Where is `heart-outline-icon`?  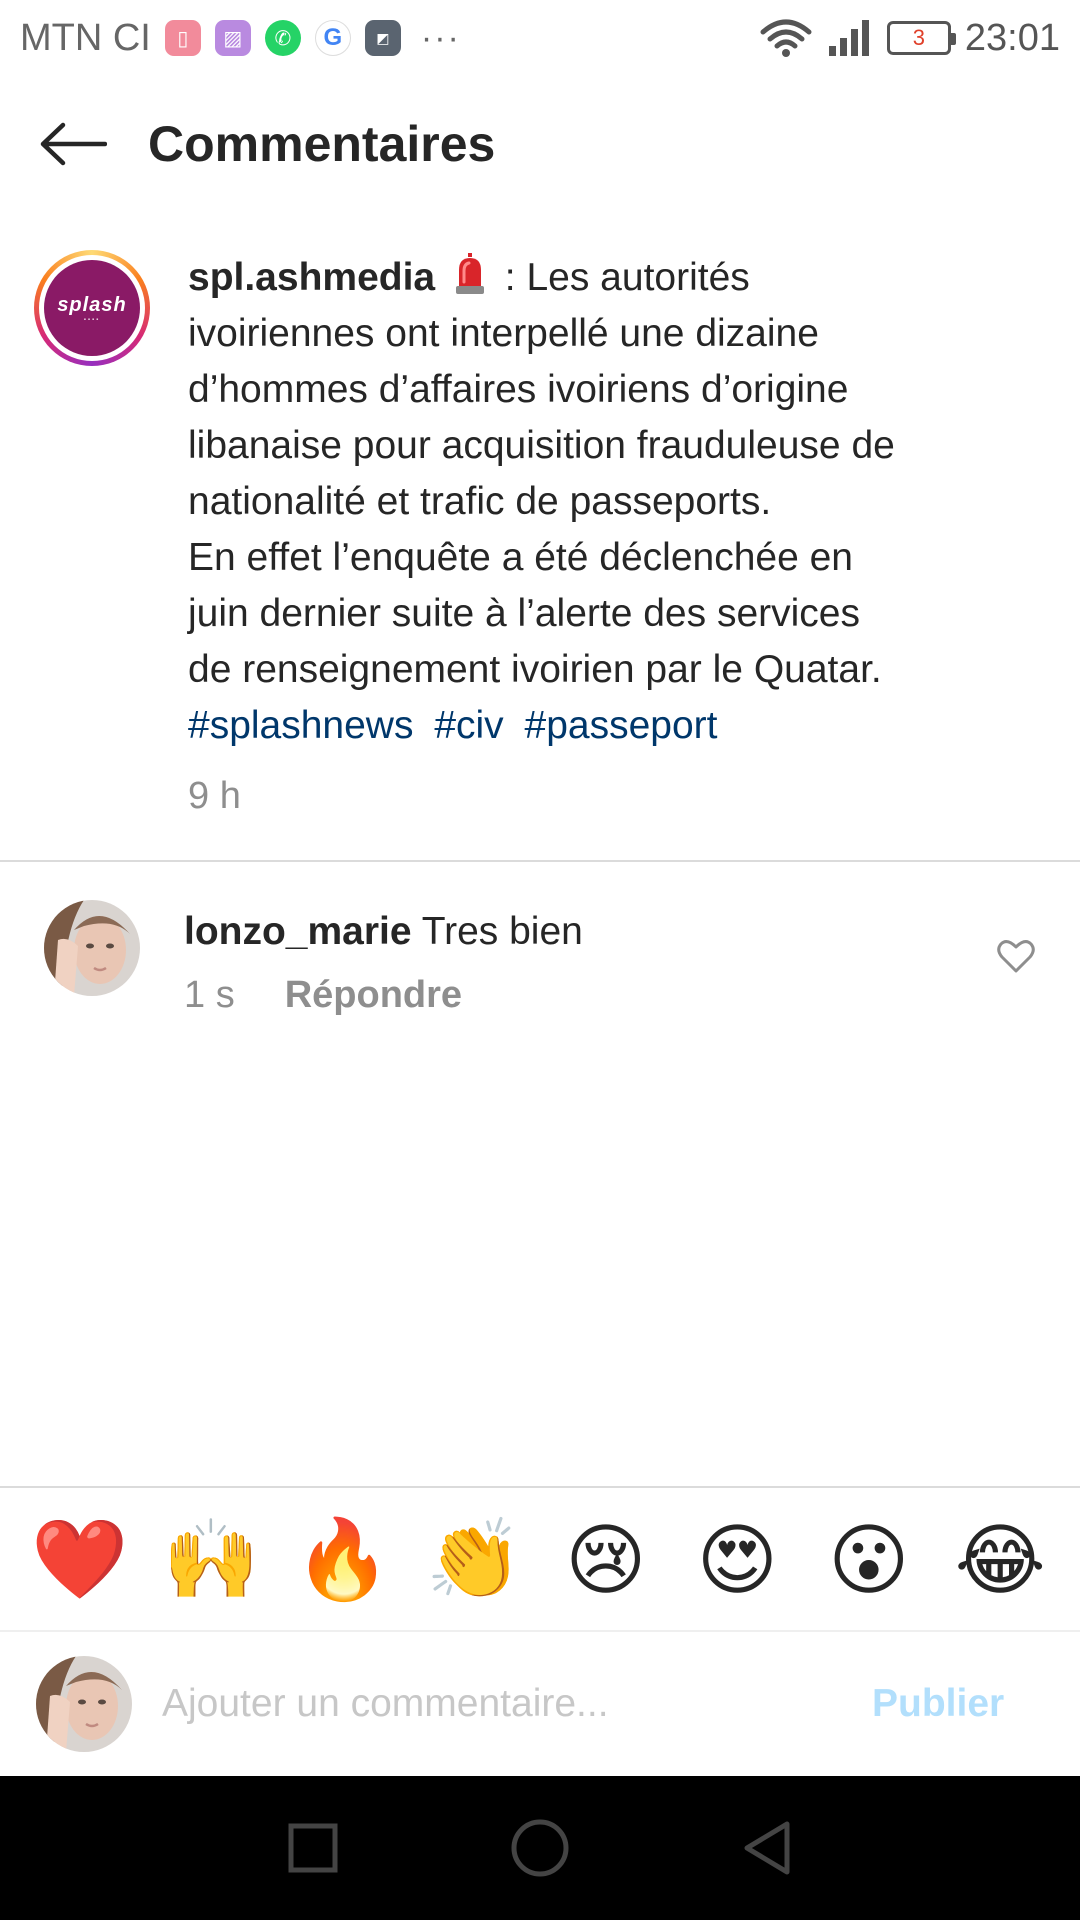
heart-outline-icon is located at coordinates (1016, 956).